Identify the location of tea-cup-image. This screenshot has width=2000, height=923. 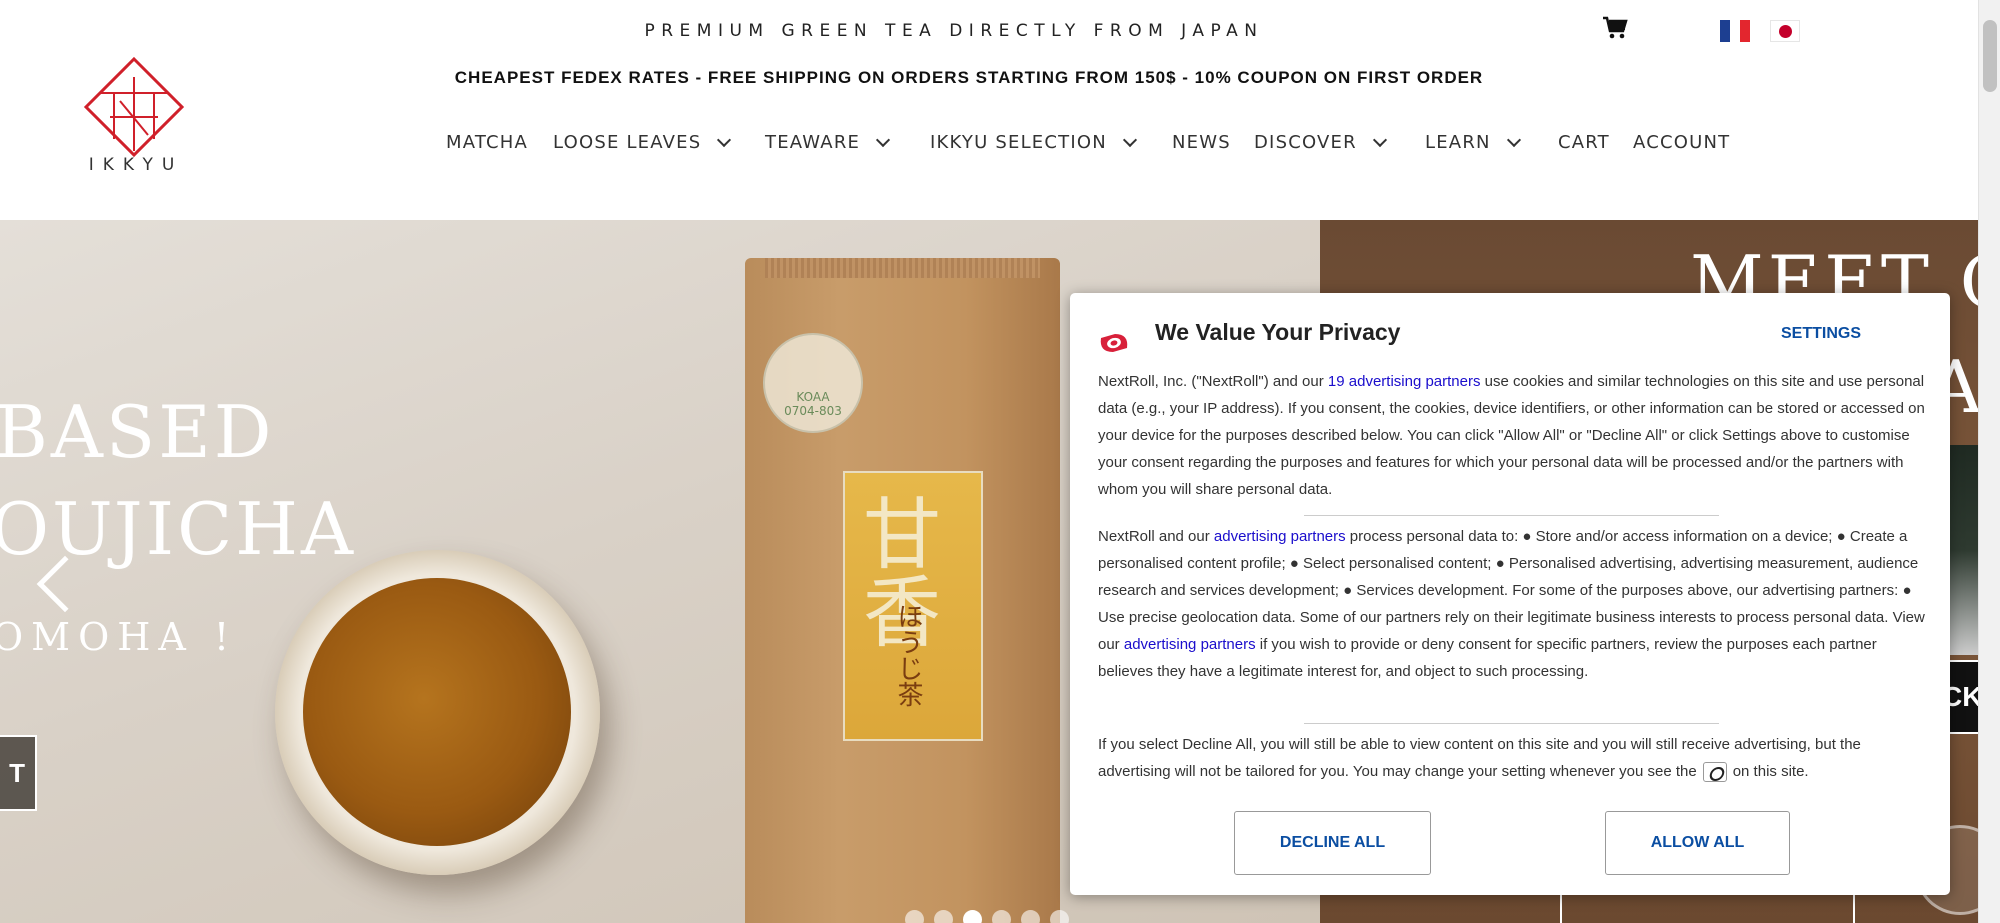
(437, 712).